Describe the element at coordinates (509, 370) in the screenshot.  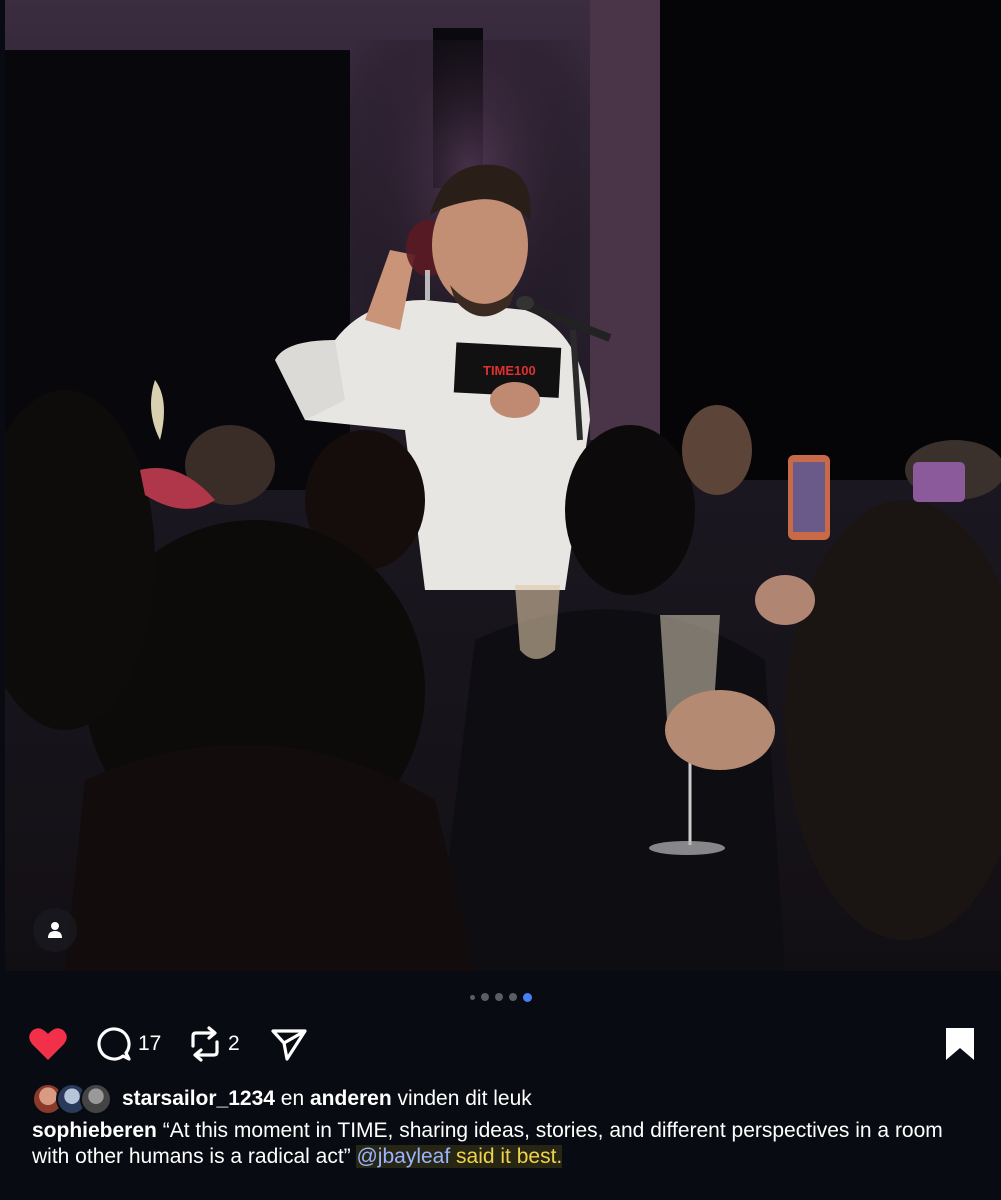
I see `time-card-text: TIME100` at that location.